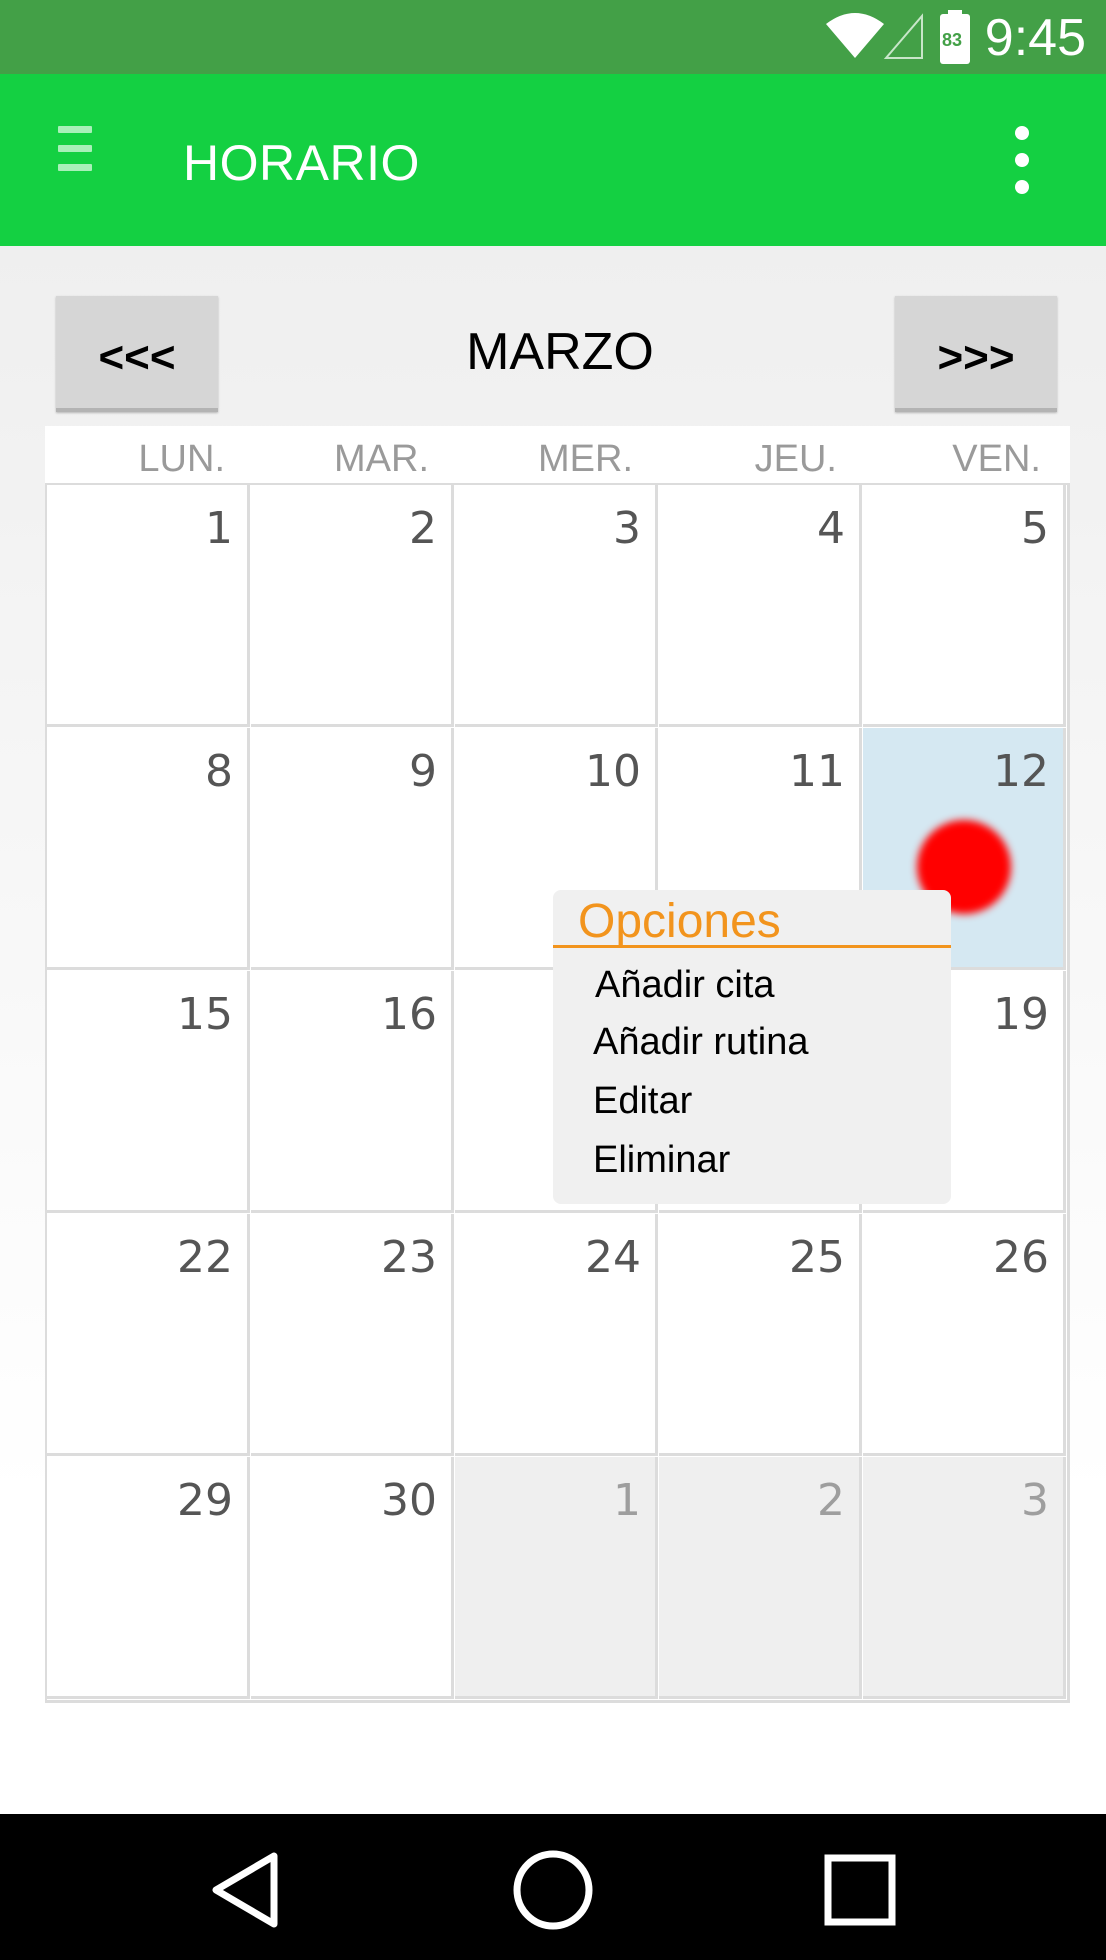 The image size is (1106, 1960). What do you see at coordinates (613, 771) in the screenshot?
I see `day-number: 10` at bounding box center [613, 771].